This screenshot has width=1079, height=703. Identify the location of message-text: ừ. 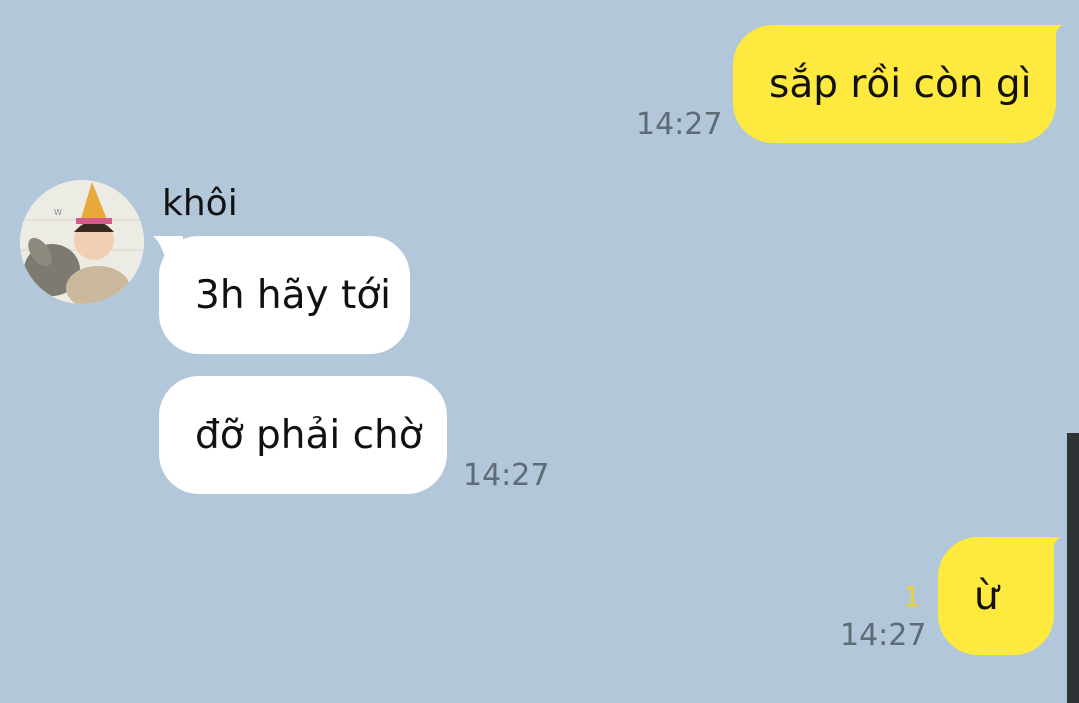
(986, 596).